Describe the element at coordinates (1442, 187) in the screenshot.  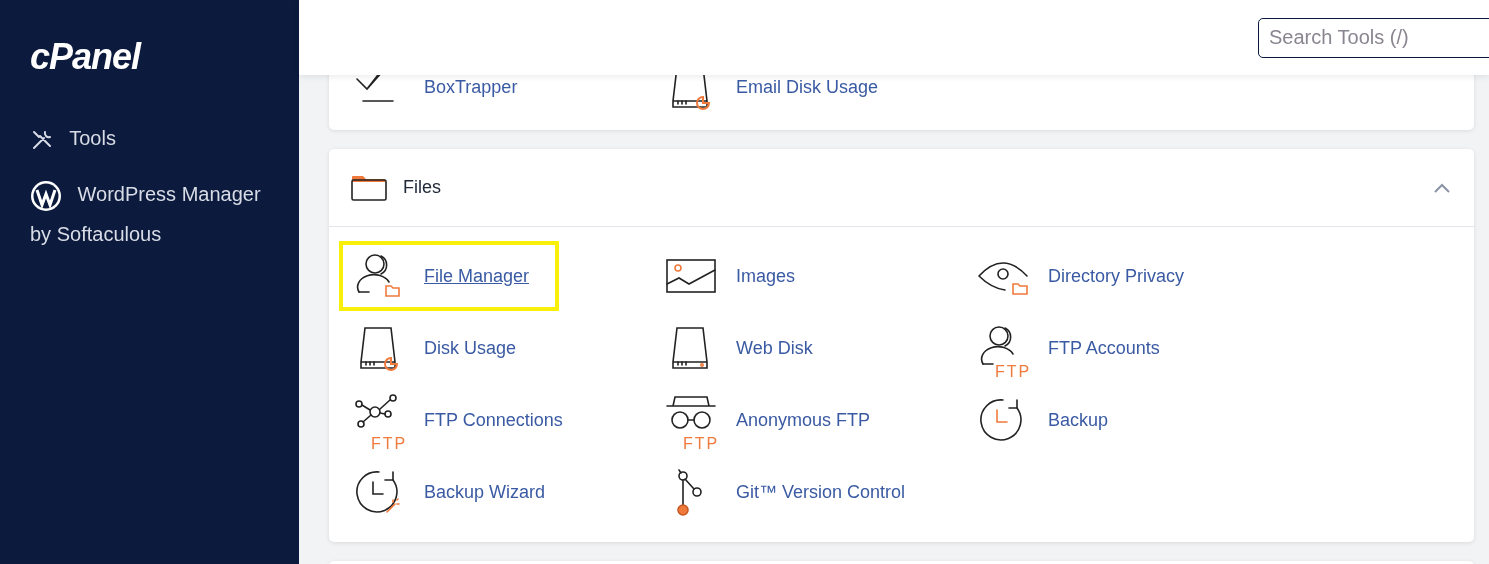
I see `chevron-icon` at that location.